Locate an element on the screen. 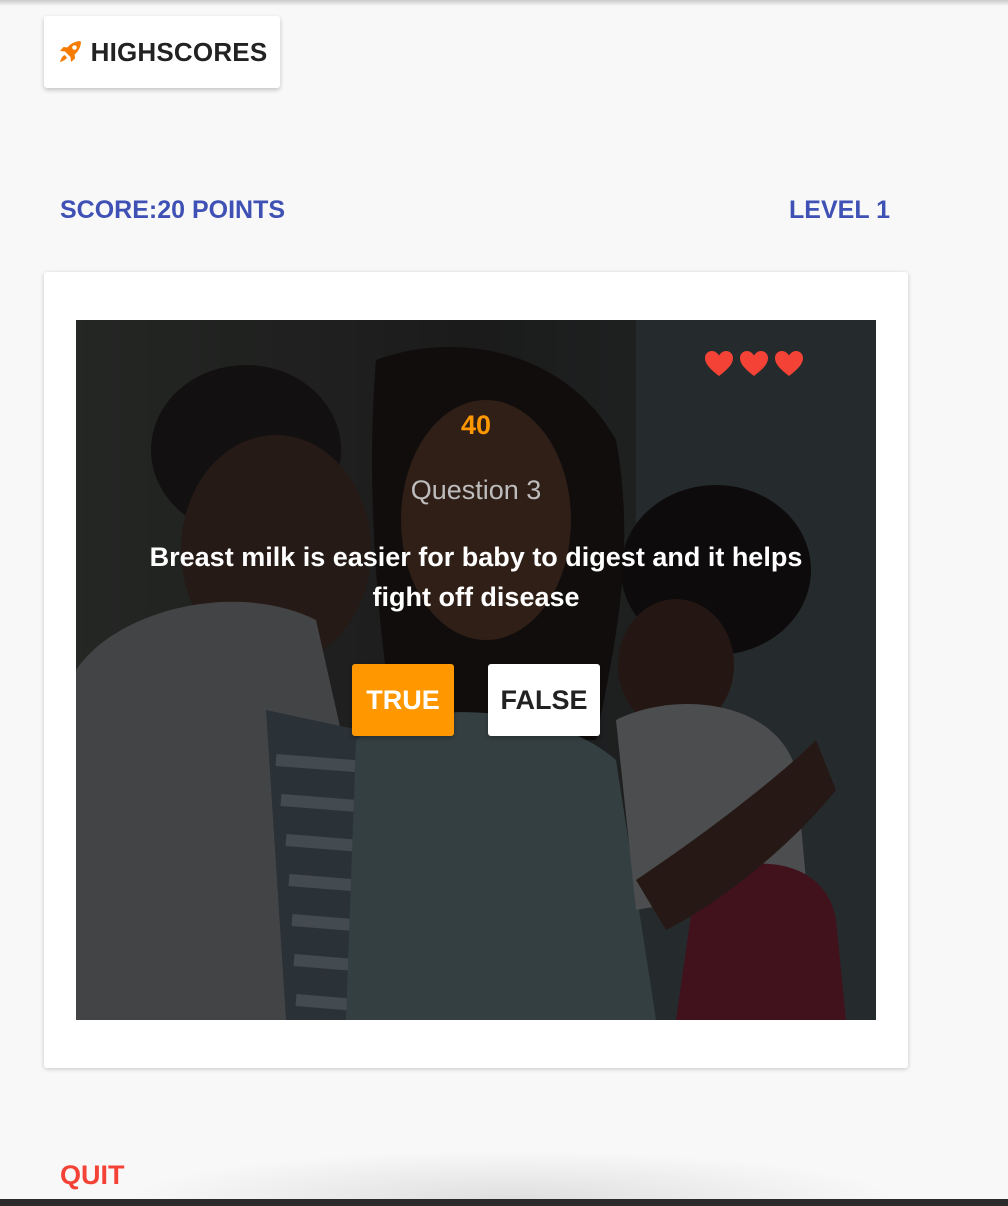 This screenshot has height=1206, width=1008. false-button: FALSE is located at coordinates (544, 700).